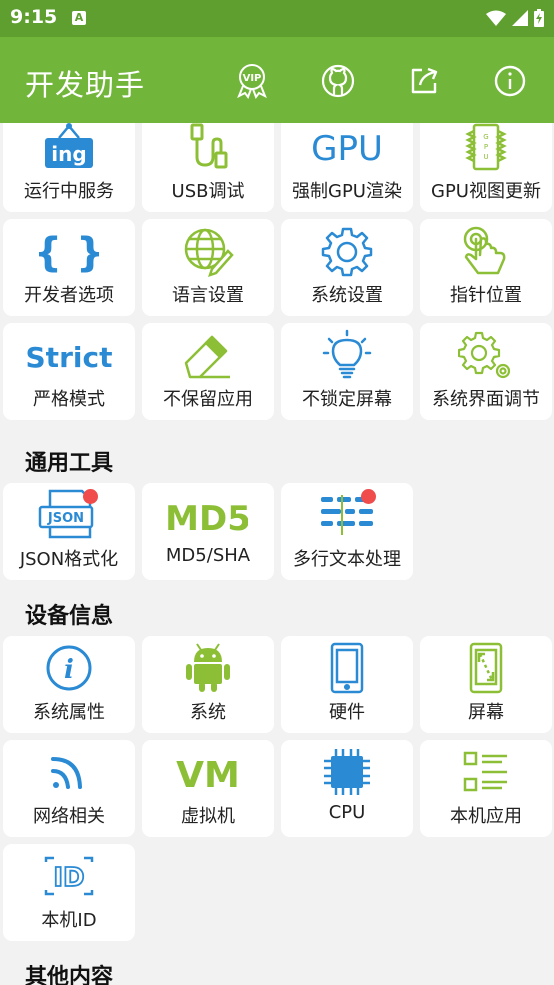 The height and width of the screenshot is (985, 554). I want to click on tile-cpu: CPU, so click(347, 788).